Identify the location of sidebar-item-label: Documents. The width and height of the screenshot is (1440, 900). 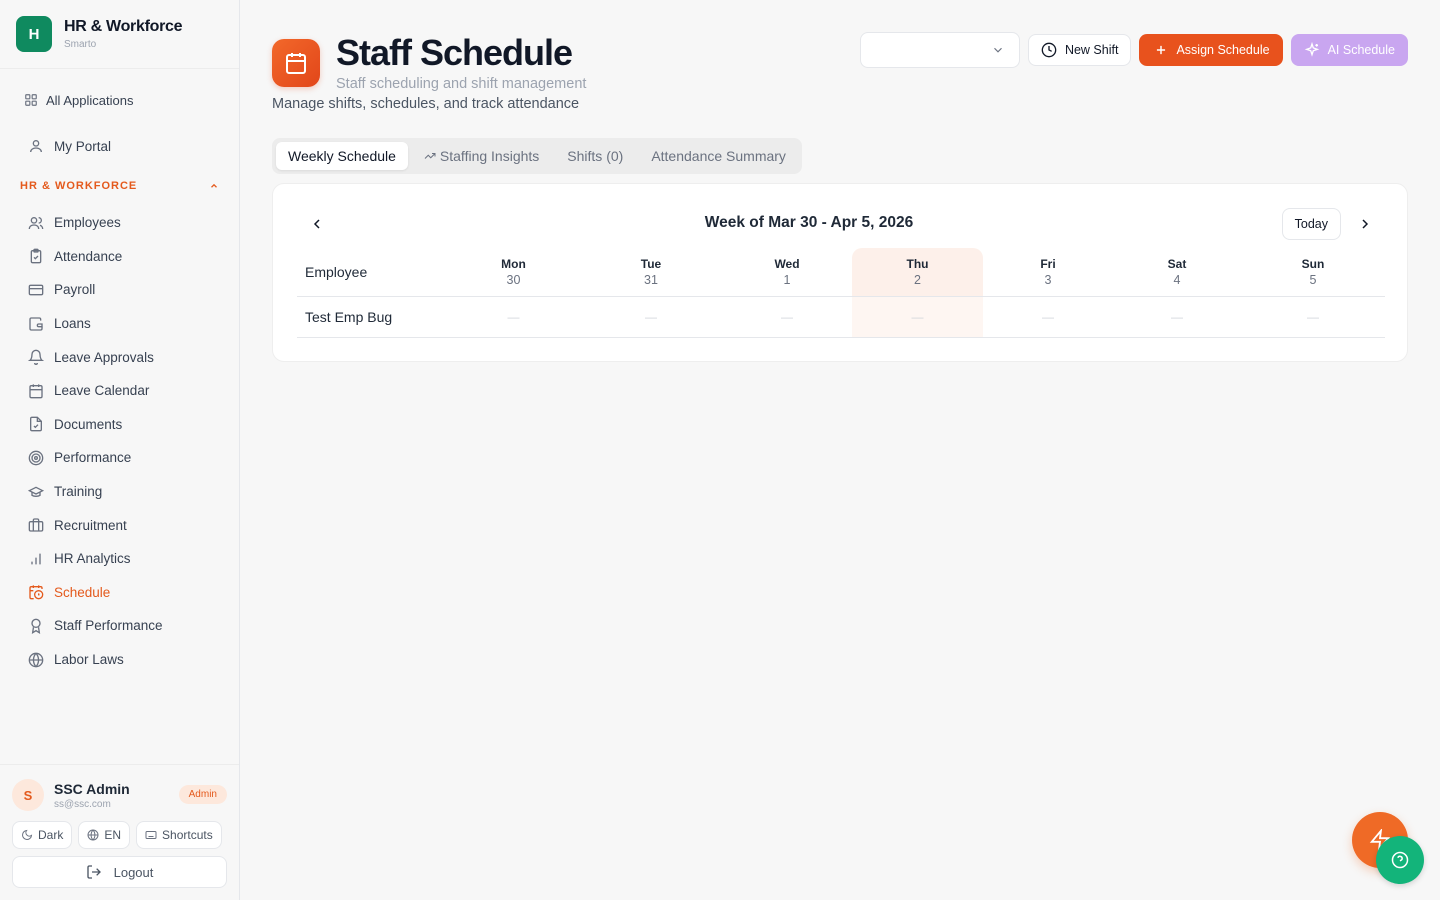
(88, 424).